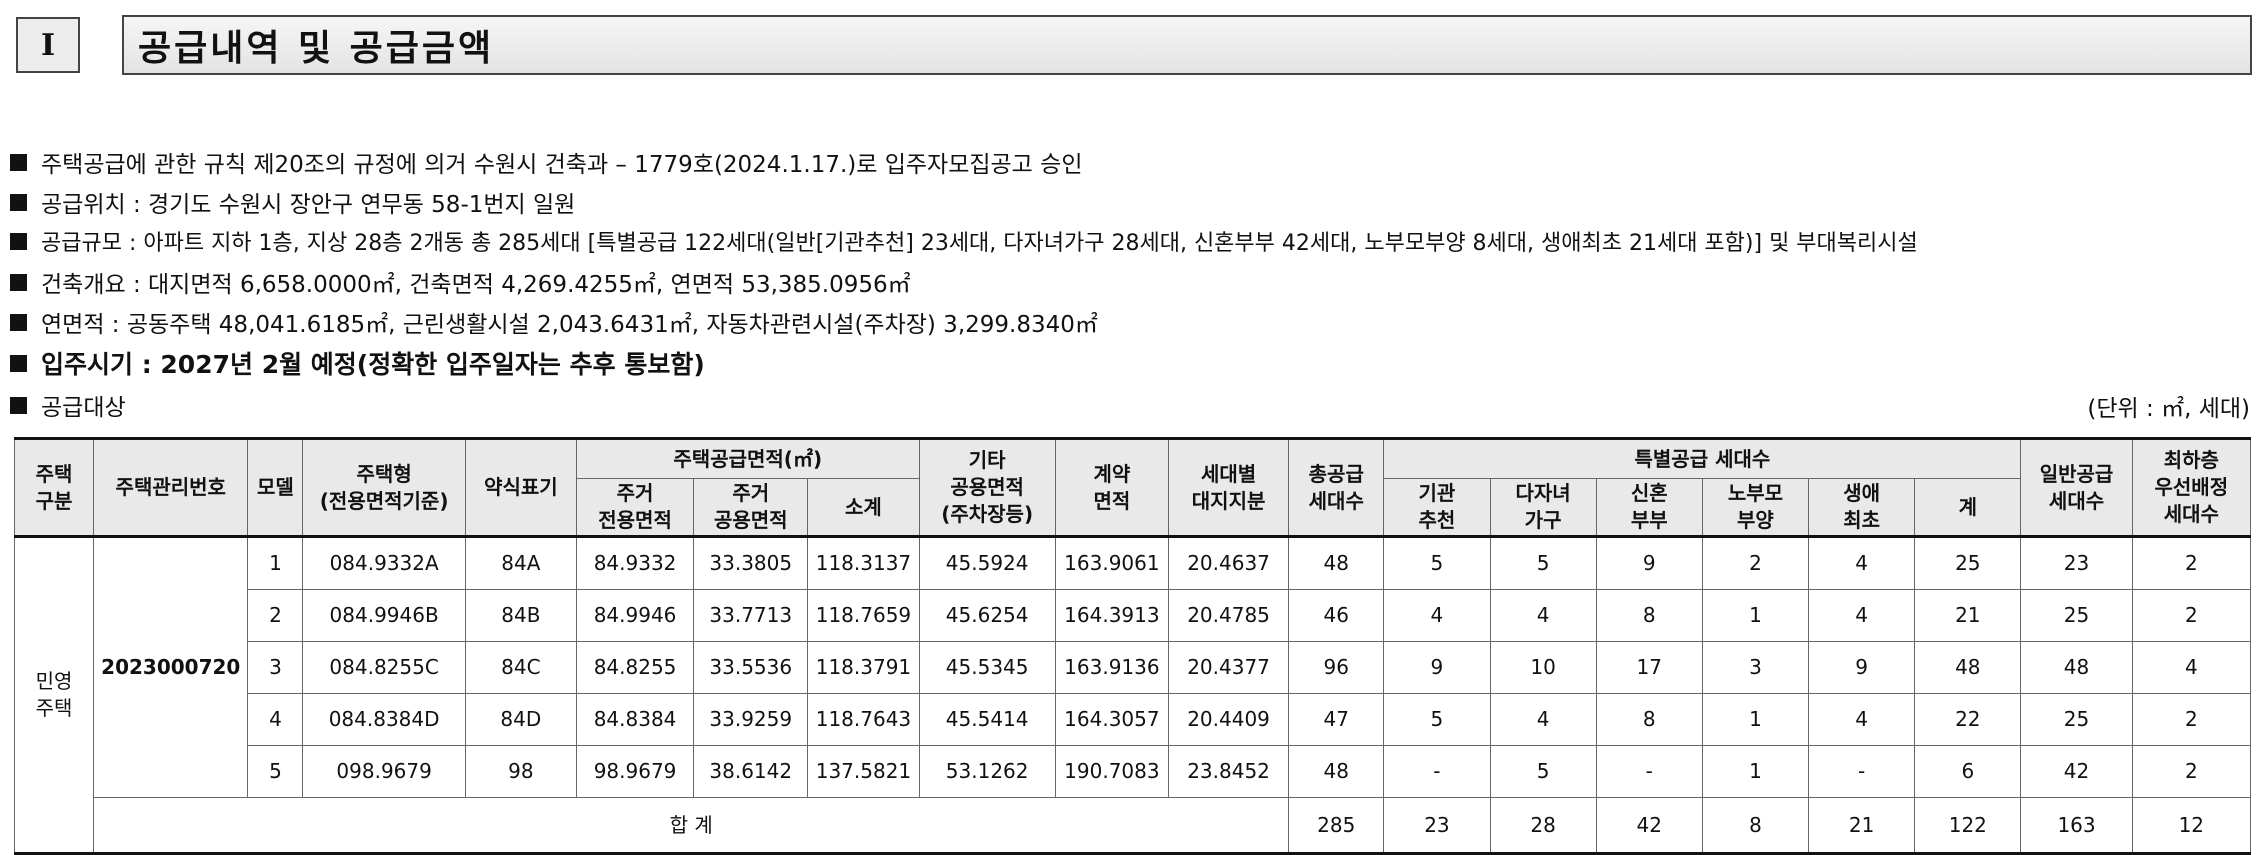  What do you see at coordinates (1755, 563) in the screenshot?
I see `elderly-cell: 2` at bounding box center [1755, 563].